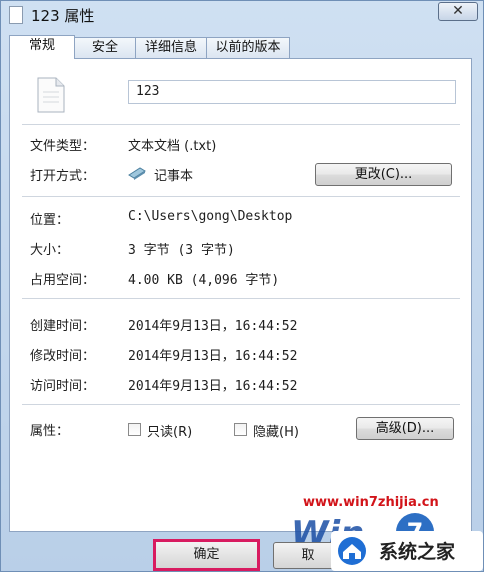 This screenshot has height=572, width=484. I want to click on created-value: 2014年9月13日，16:44:52, so click(213, 326).